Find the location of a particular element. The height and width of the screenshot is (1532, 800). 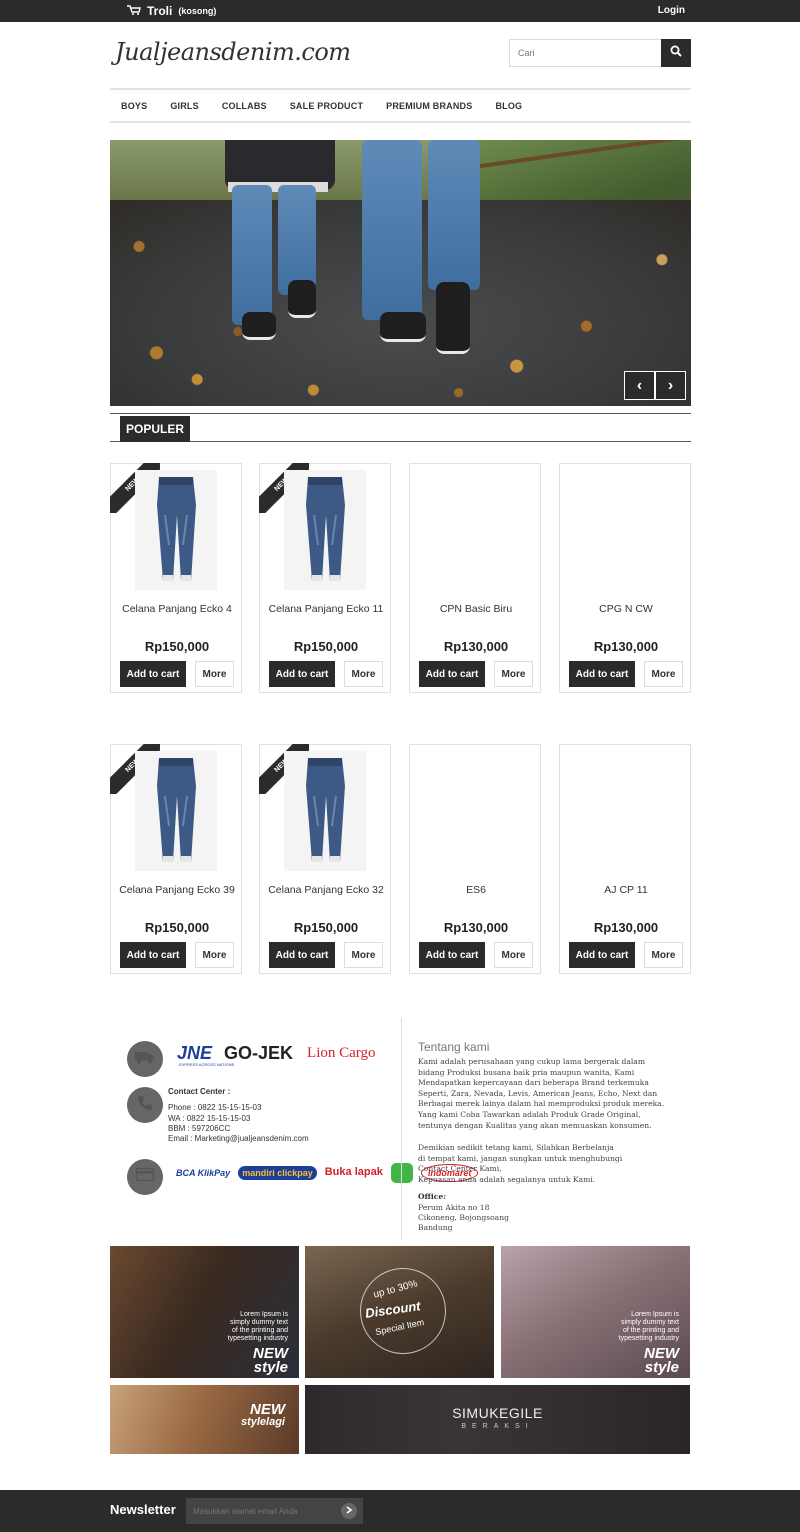

product-card: AJ CP 11 AJ CP 11 Rp130,000 Add to cart More is located at coordinates (625, 859).